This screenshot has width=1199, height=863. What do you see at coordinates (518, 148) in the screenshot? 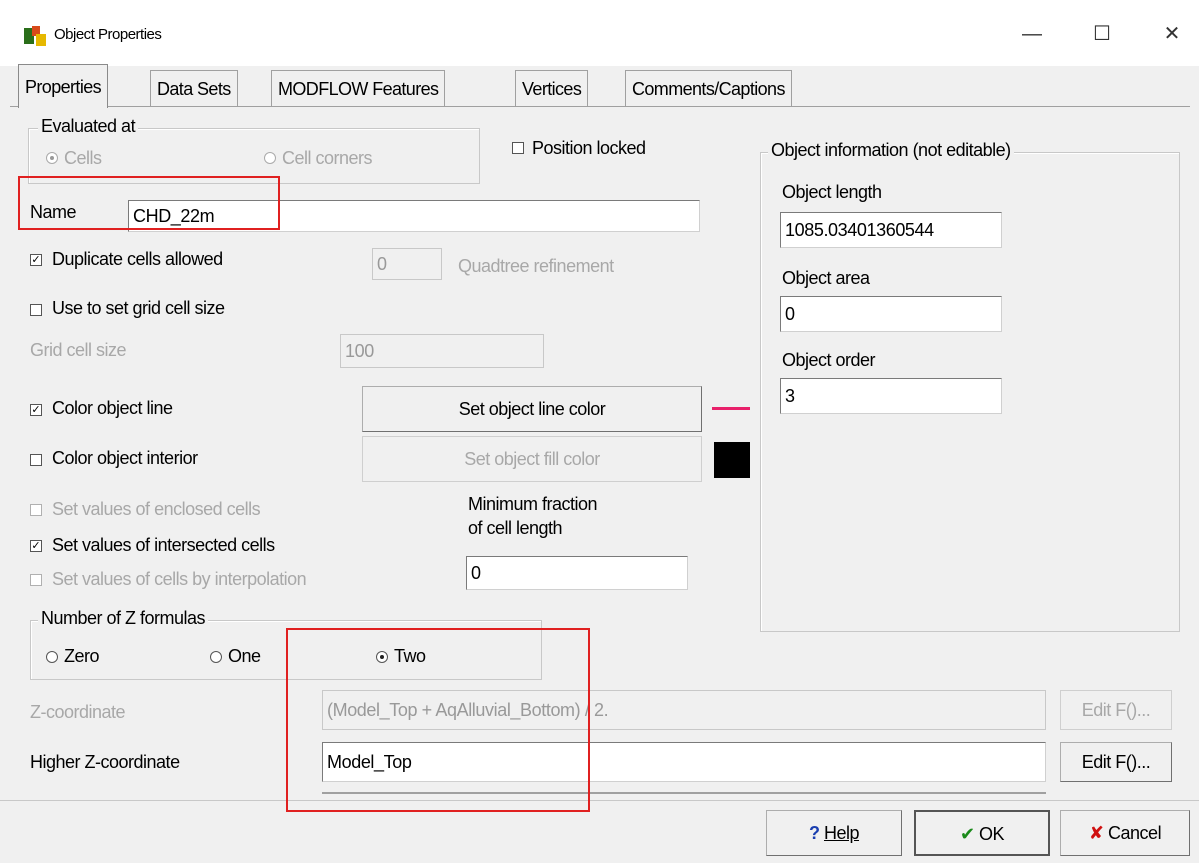
I see `position-locked-checkbox` at bounding box center [518, 148].